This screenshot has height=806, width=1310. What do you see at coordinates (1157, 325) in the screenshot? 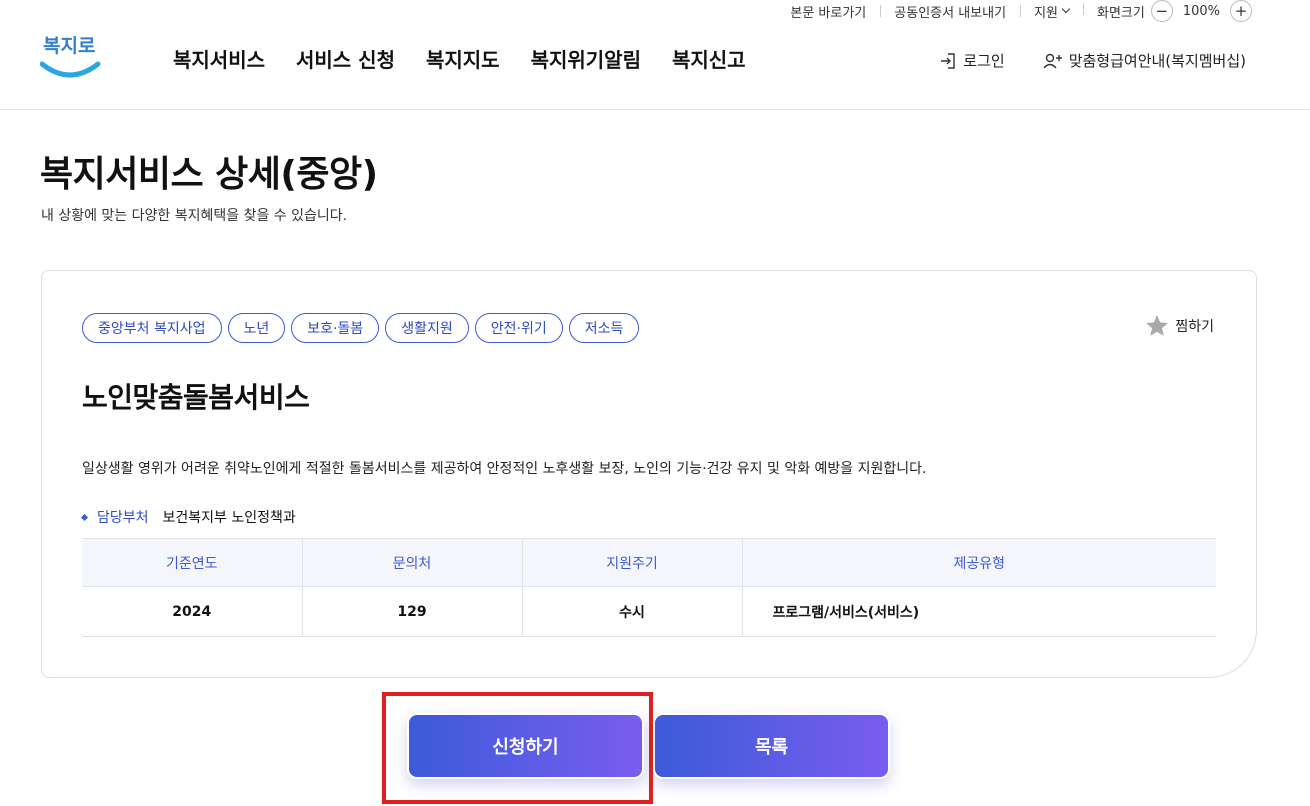
I see `star-icon` at bounding box center [1157, 325].